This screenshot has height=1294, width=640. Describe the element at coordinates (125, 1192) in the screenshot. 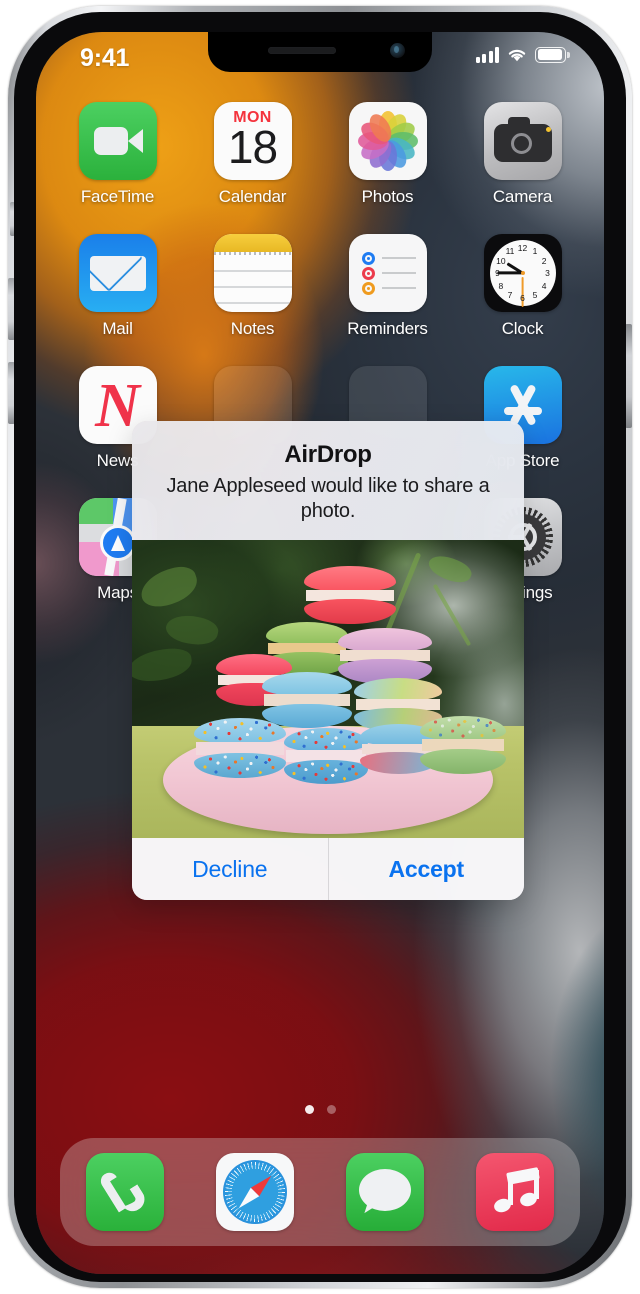

I see `phone-icon` at that location.